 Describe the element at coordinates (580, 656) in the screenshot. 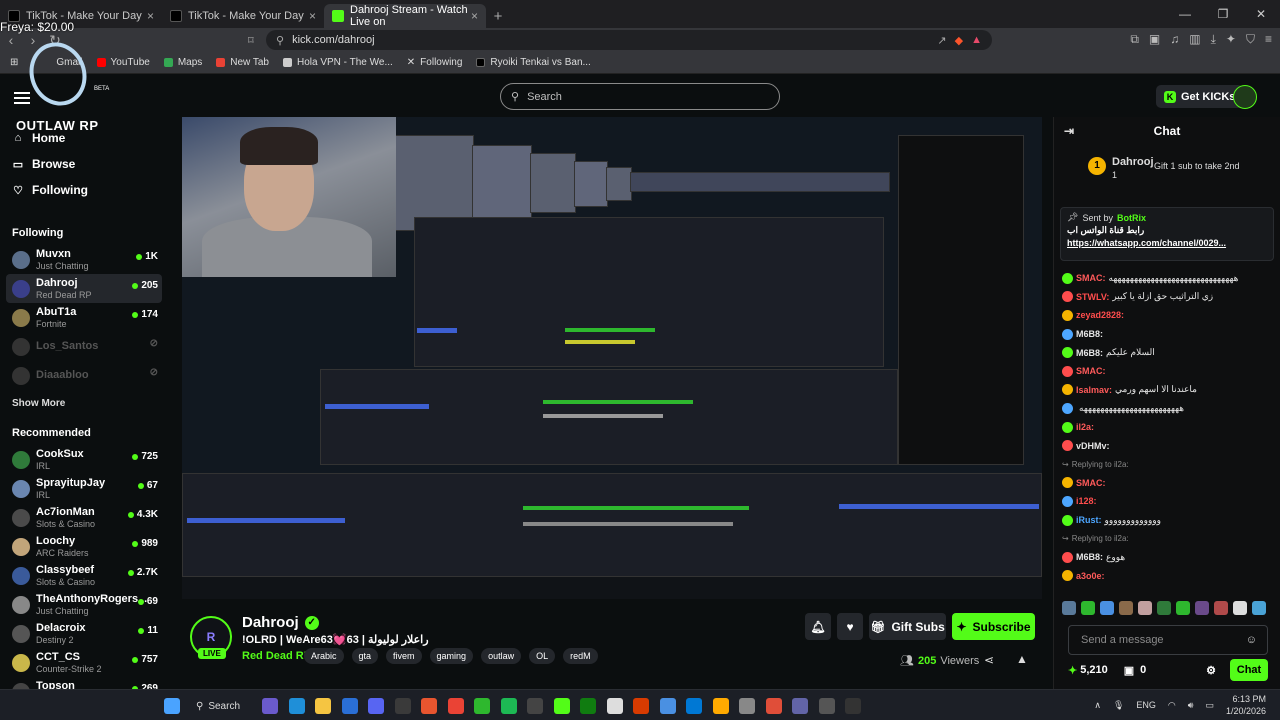

I see `stream-tag: redM` at that location.